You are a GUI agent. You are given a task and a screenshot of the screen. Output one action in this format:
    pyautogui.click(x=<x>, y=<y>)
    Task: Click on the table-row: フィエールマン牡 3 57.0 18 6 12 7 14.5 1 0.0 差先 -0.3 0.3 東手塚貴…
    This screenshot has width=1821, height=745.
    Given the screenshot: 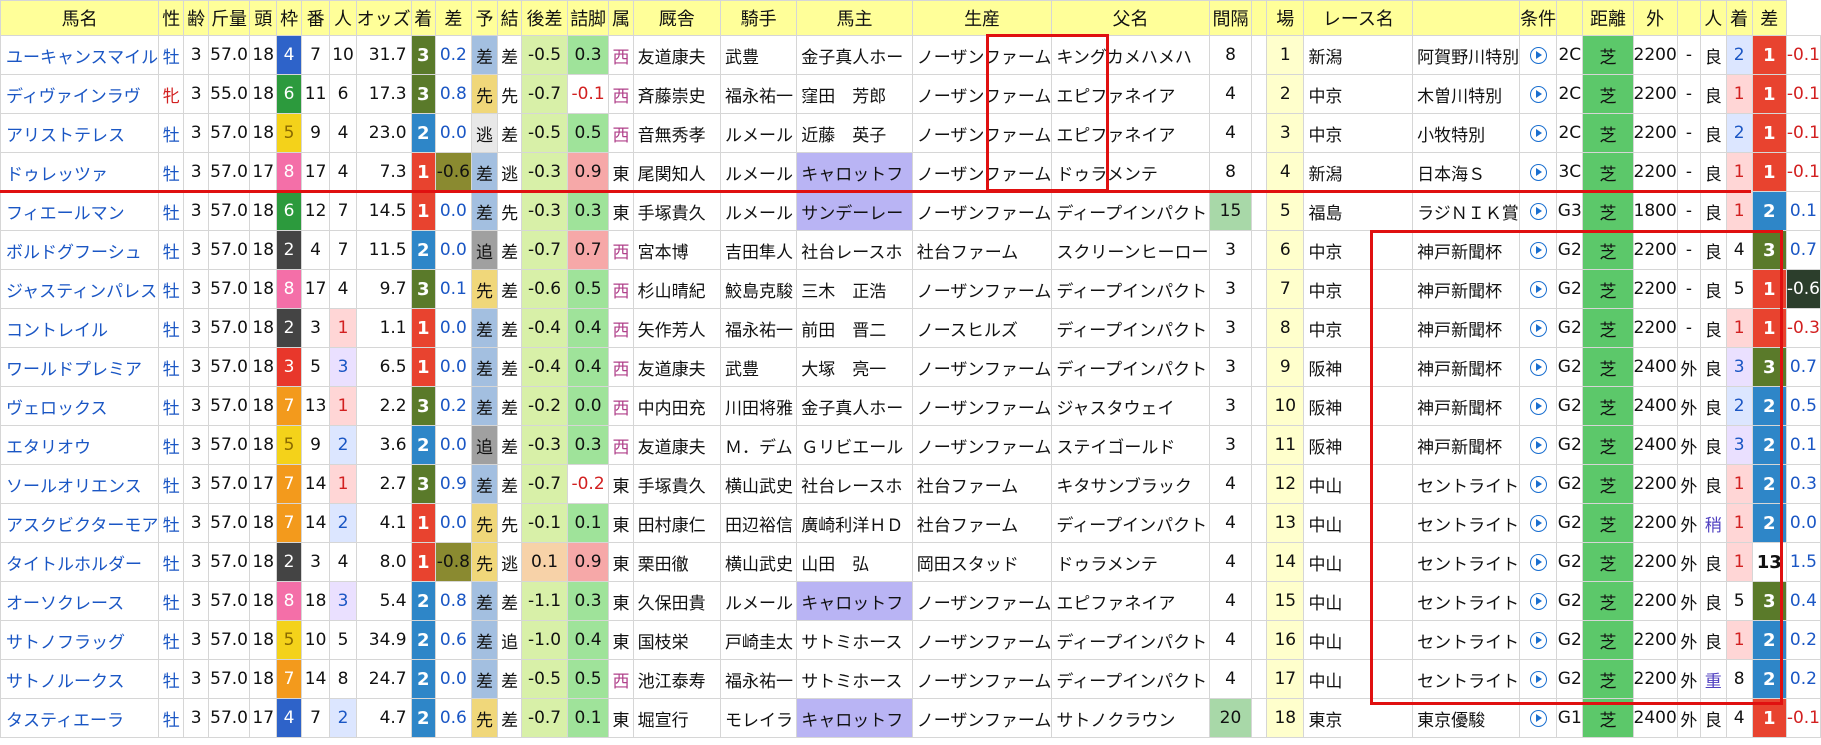 What is the action you would take?
    pyautogui.click(x=910, y=211)
    